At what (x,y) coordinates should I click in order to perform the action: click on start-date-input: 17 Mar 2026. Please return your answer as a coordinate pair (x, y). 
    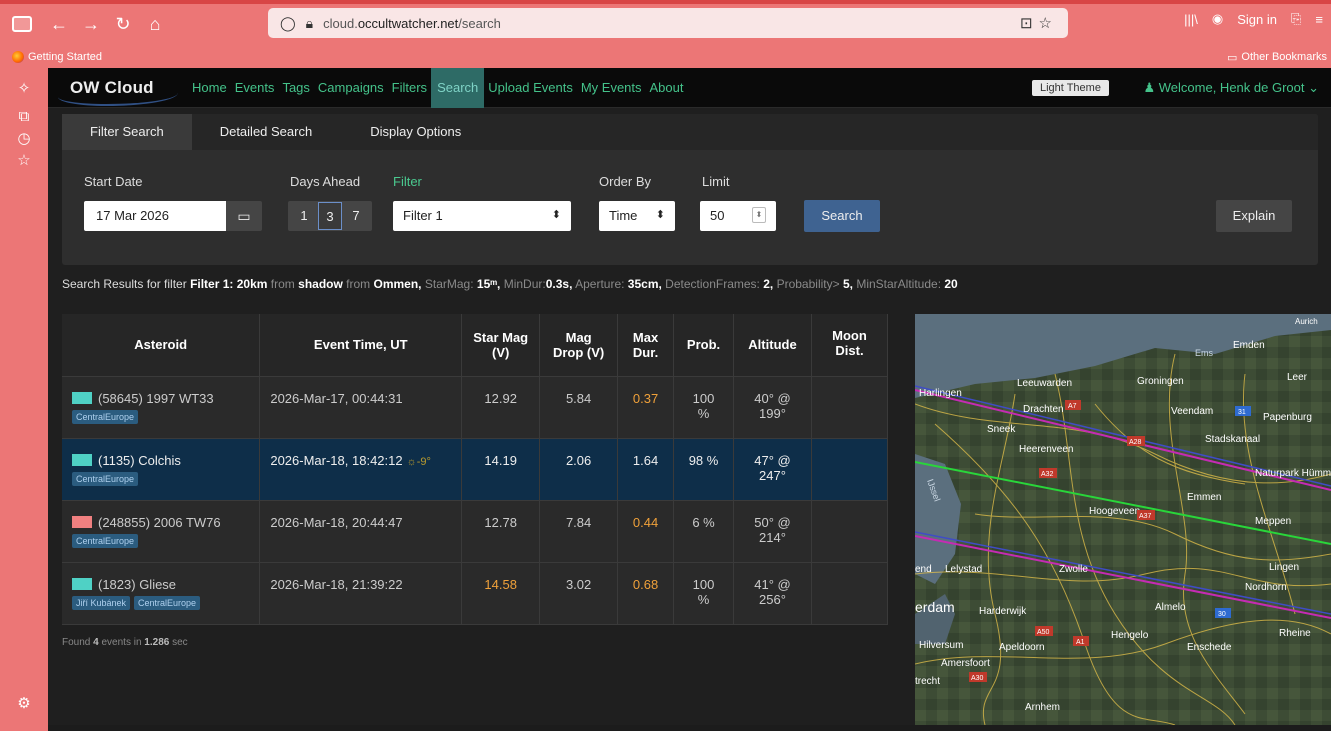
    Looking at the image, I should click on (155, 216).